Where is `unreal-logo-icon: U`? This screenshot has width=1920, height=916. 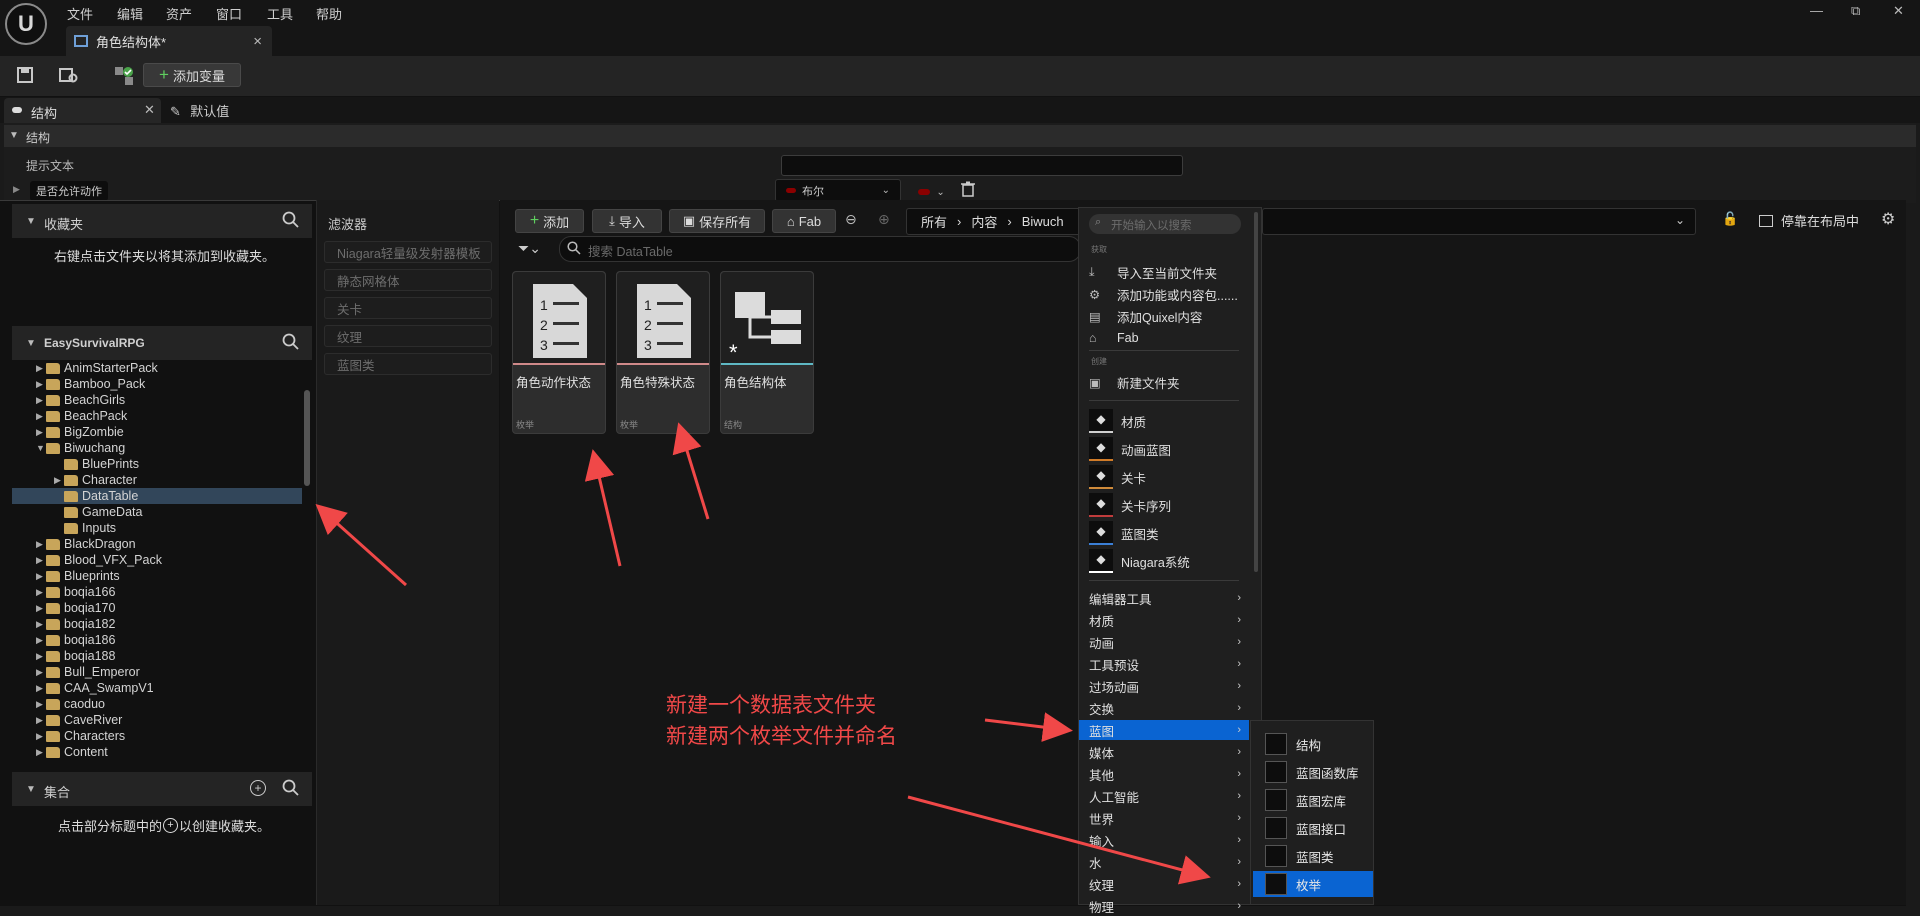
unreal-logo-icon: U is located at coordinates (26, 24).